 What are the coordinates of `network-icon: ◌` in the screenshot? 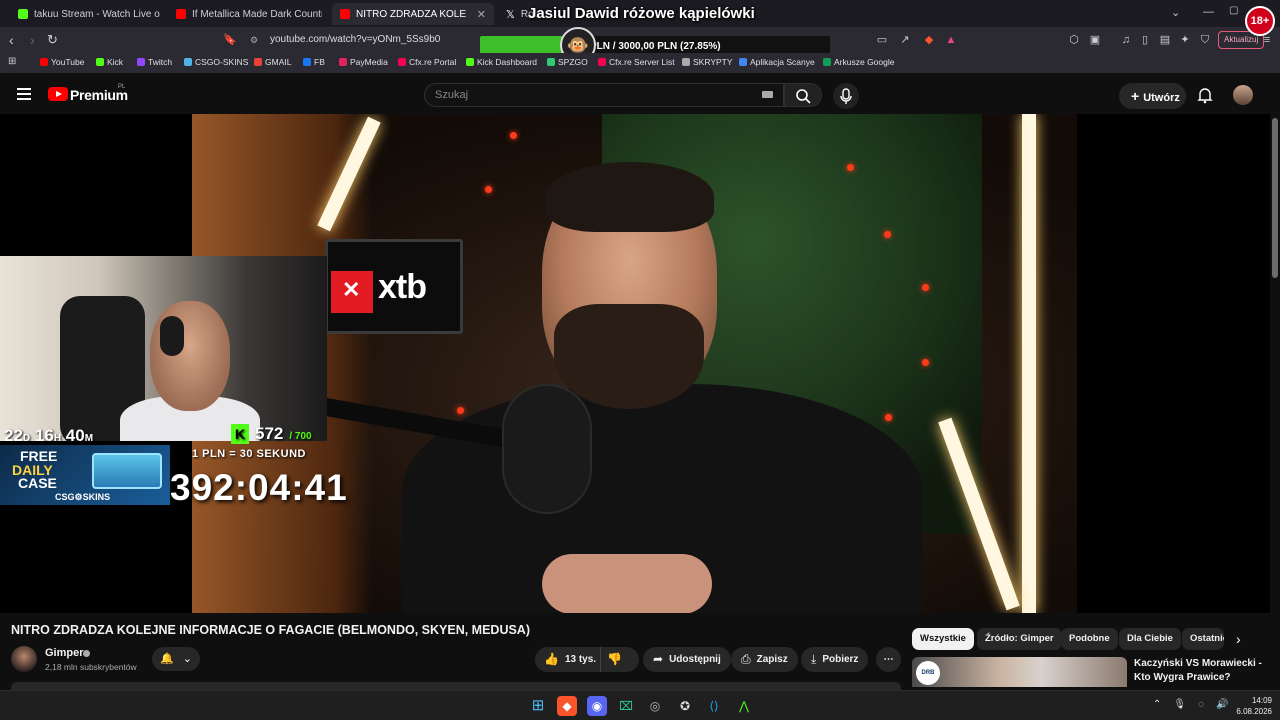 It's located at (1201, 704).